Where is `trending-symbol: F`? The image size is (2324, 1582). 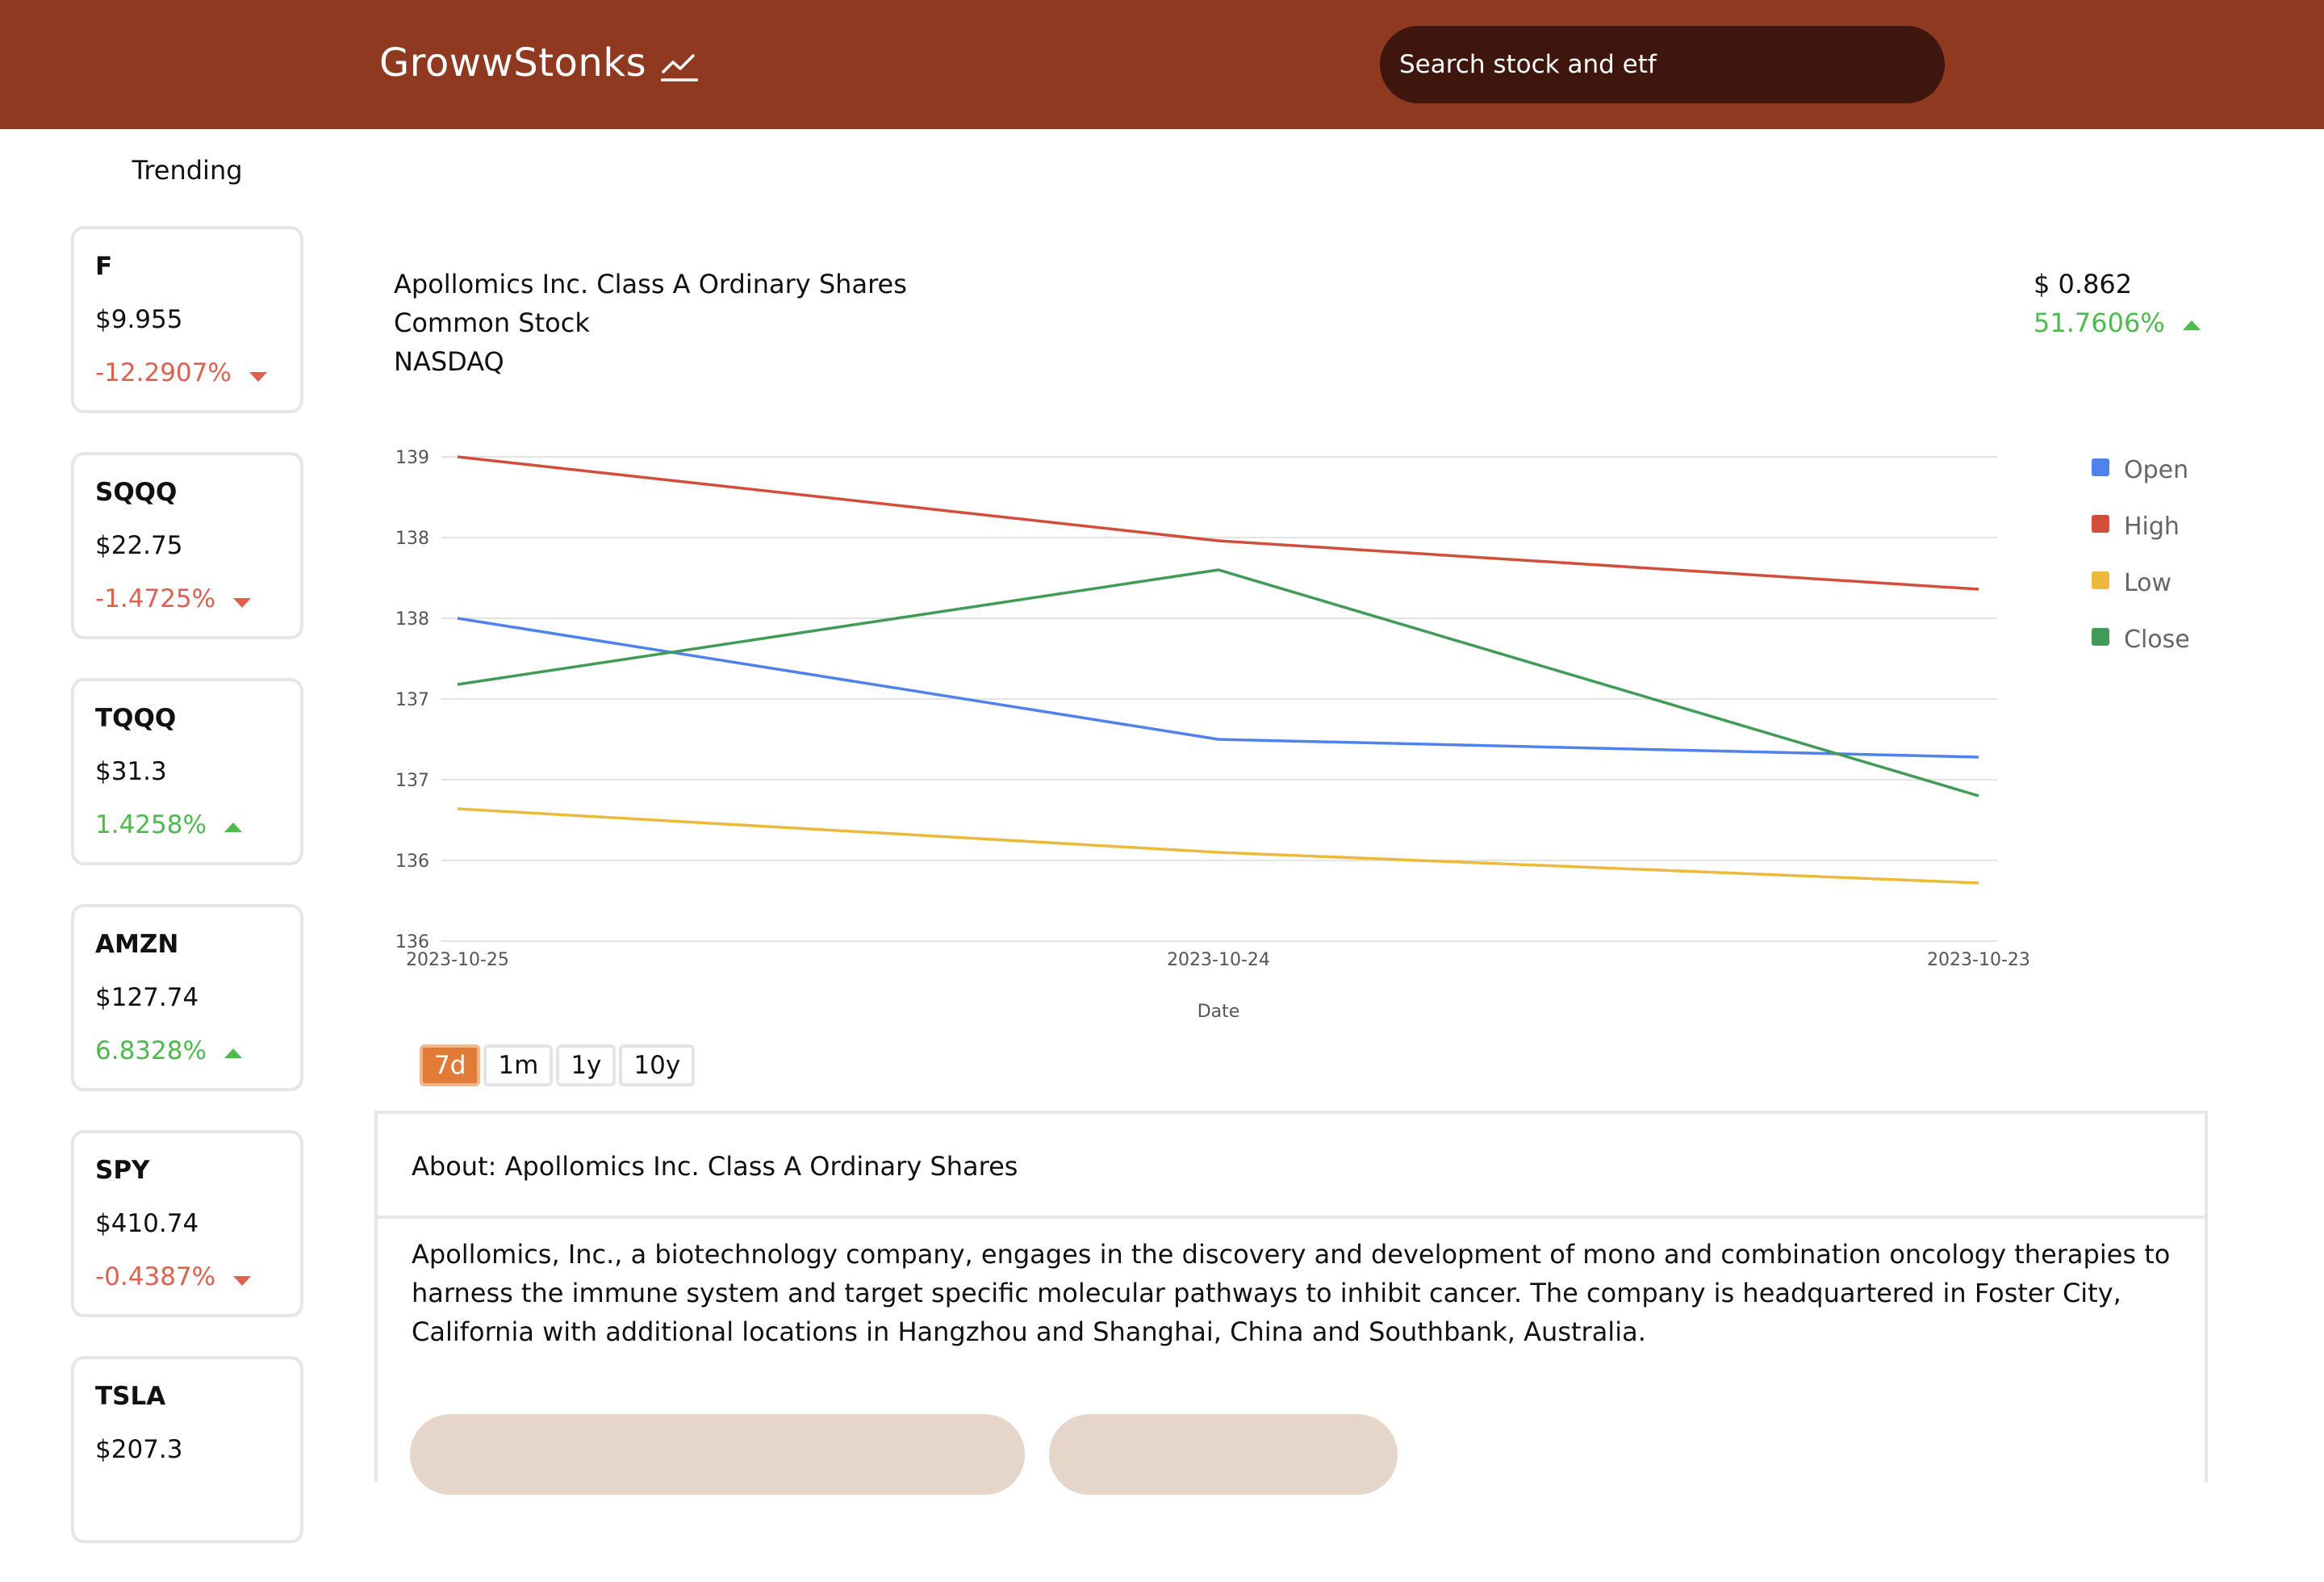 trending-symbol: F is located at coordinates (104, 266).